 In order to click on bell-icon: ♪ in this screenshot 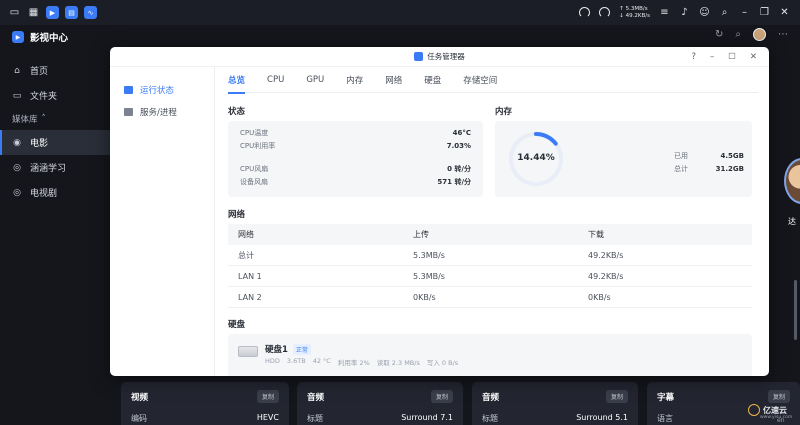, I will do `click(684, 12)`.